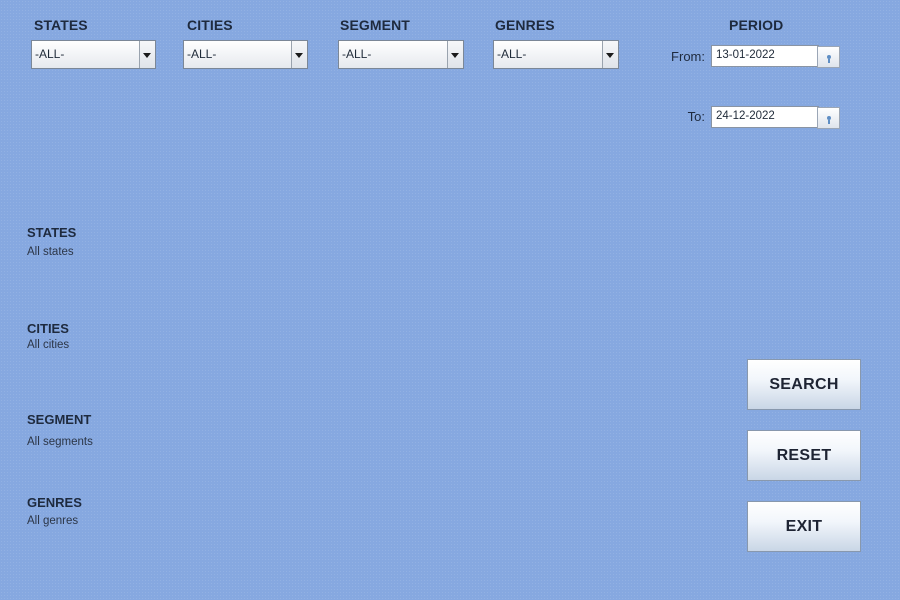 This screenshot has width=900, height=600. I want to click on to-date-field: 24-12-2022, so click(765, 117).